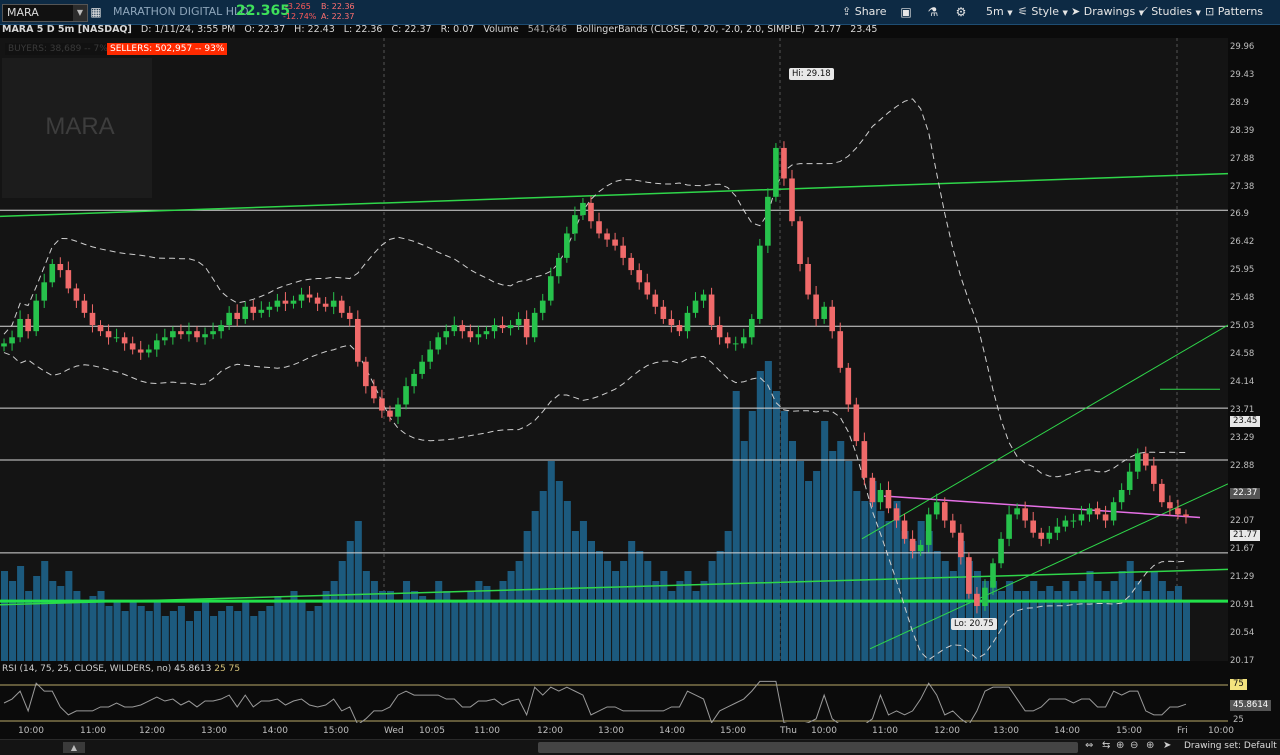 The height and width of the screenshot is (755, 1280). Describe the element at coordinates (974, 624) in the screenshot. I see `low-annotation: Lo: 20.75` at that location.